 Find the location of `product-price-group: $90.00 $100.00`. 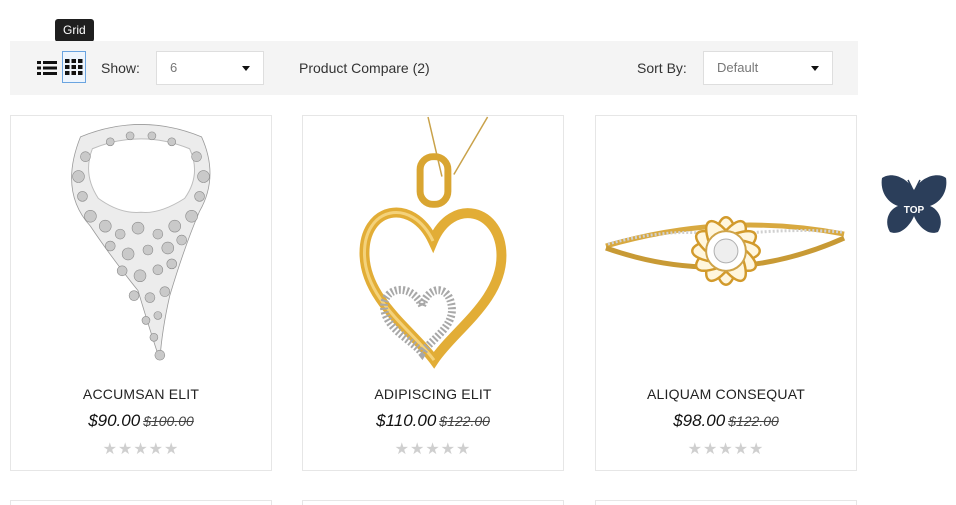

product-price-group: $90.00 $100.00 is located at coordinates (141, 421).